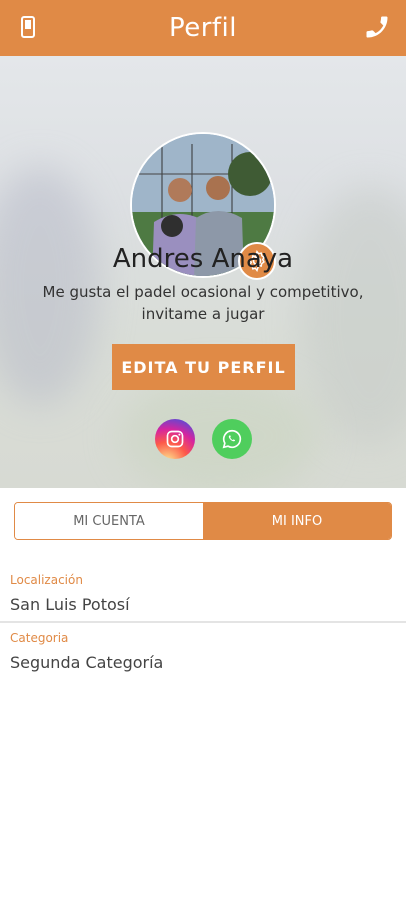 Image resolution: width=406 pixels, height=900 pixels. I want to click on whatsapp-icon, so click(232, 439).